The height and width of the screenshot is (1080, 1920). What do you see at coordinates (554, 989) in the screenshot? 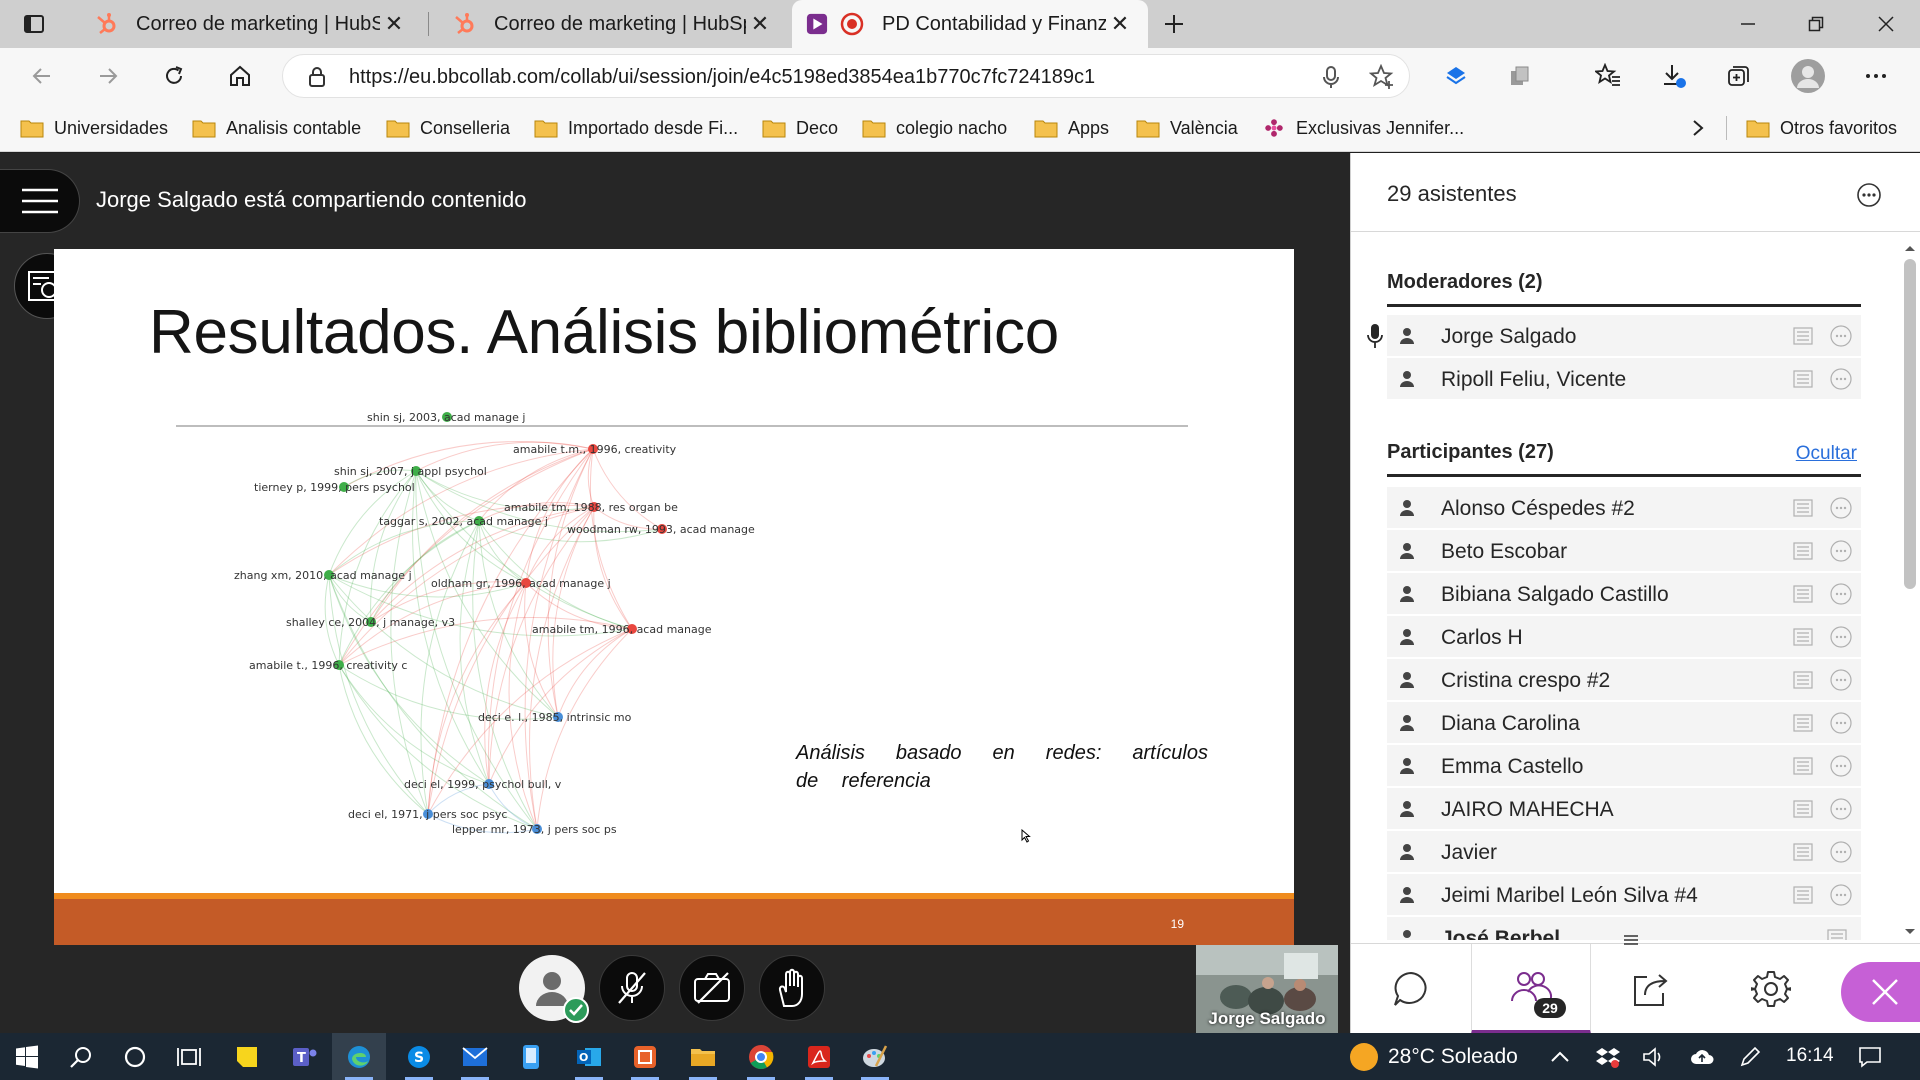
I see `my-status-button` at bounding box center [554, 989].